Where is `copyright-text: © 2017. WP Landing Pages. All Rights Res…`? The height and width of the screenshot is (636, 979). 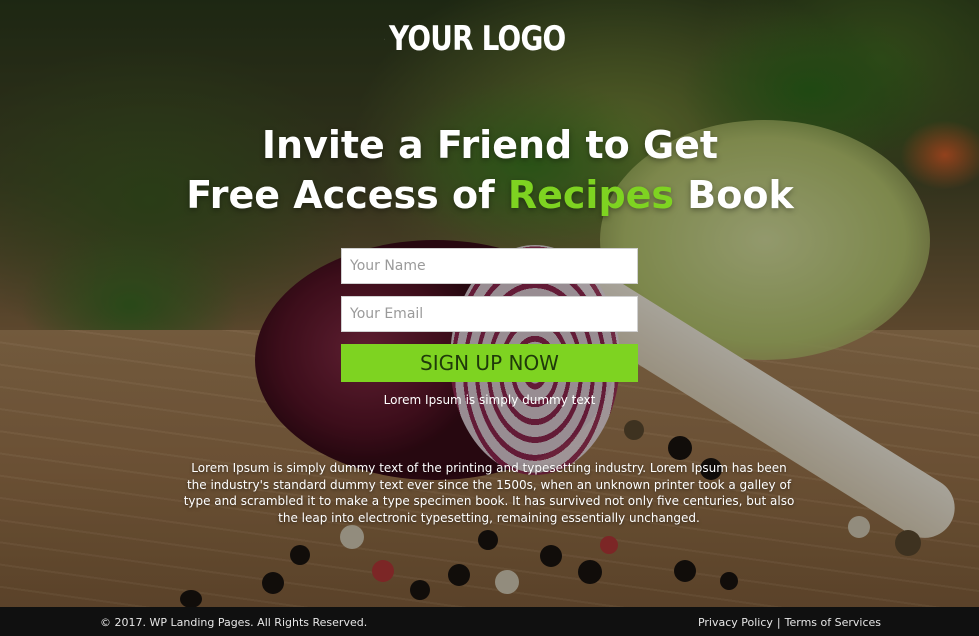 copyright-text: © 2017. WP Landing Pages. All Rights Res… is located at coordinates (234, 622).